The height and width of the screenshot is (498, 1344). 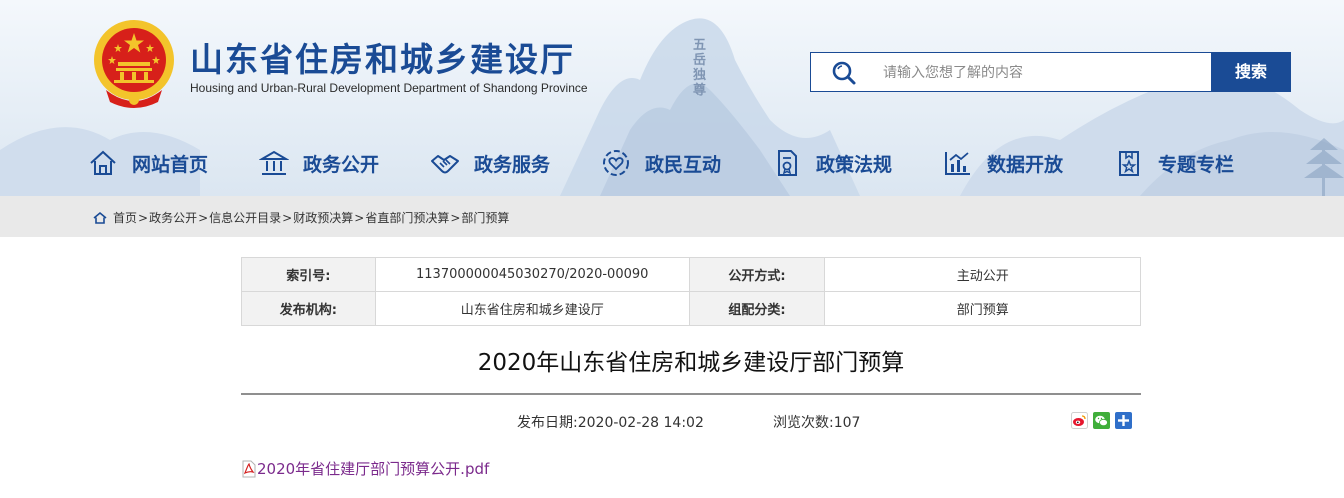 What do you see at coordinates (407, 217) in the screenshot?
I see `breadcrumb-provincial-dept-budget: 省直部门预决算` at bounding box center [407, 217].